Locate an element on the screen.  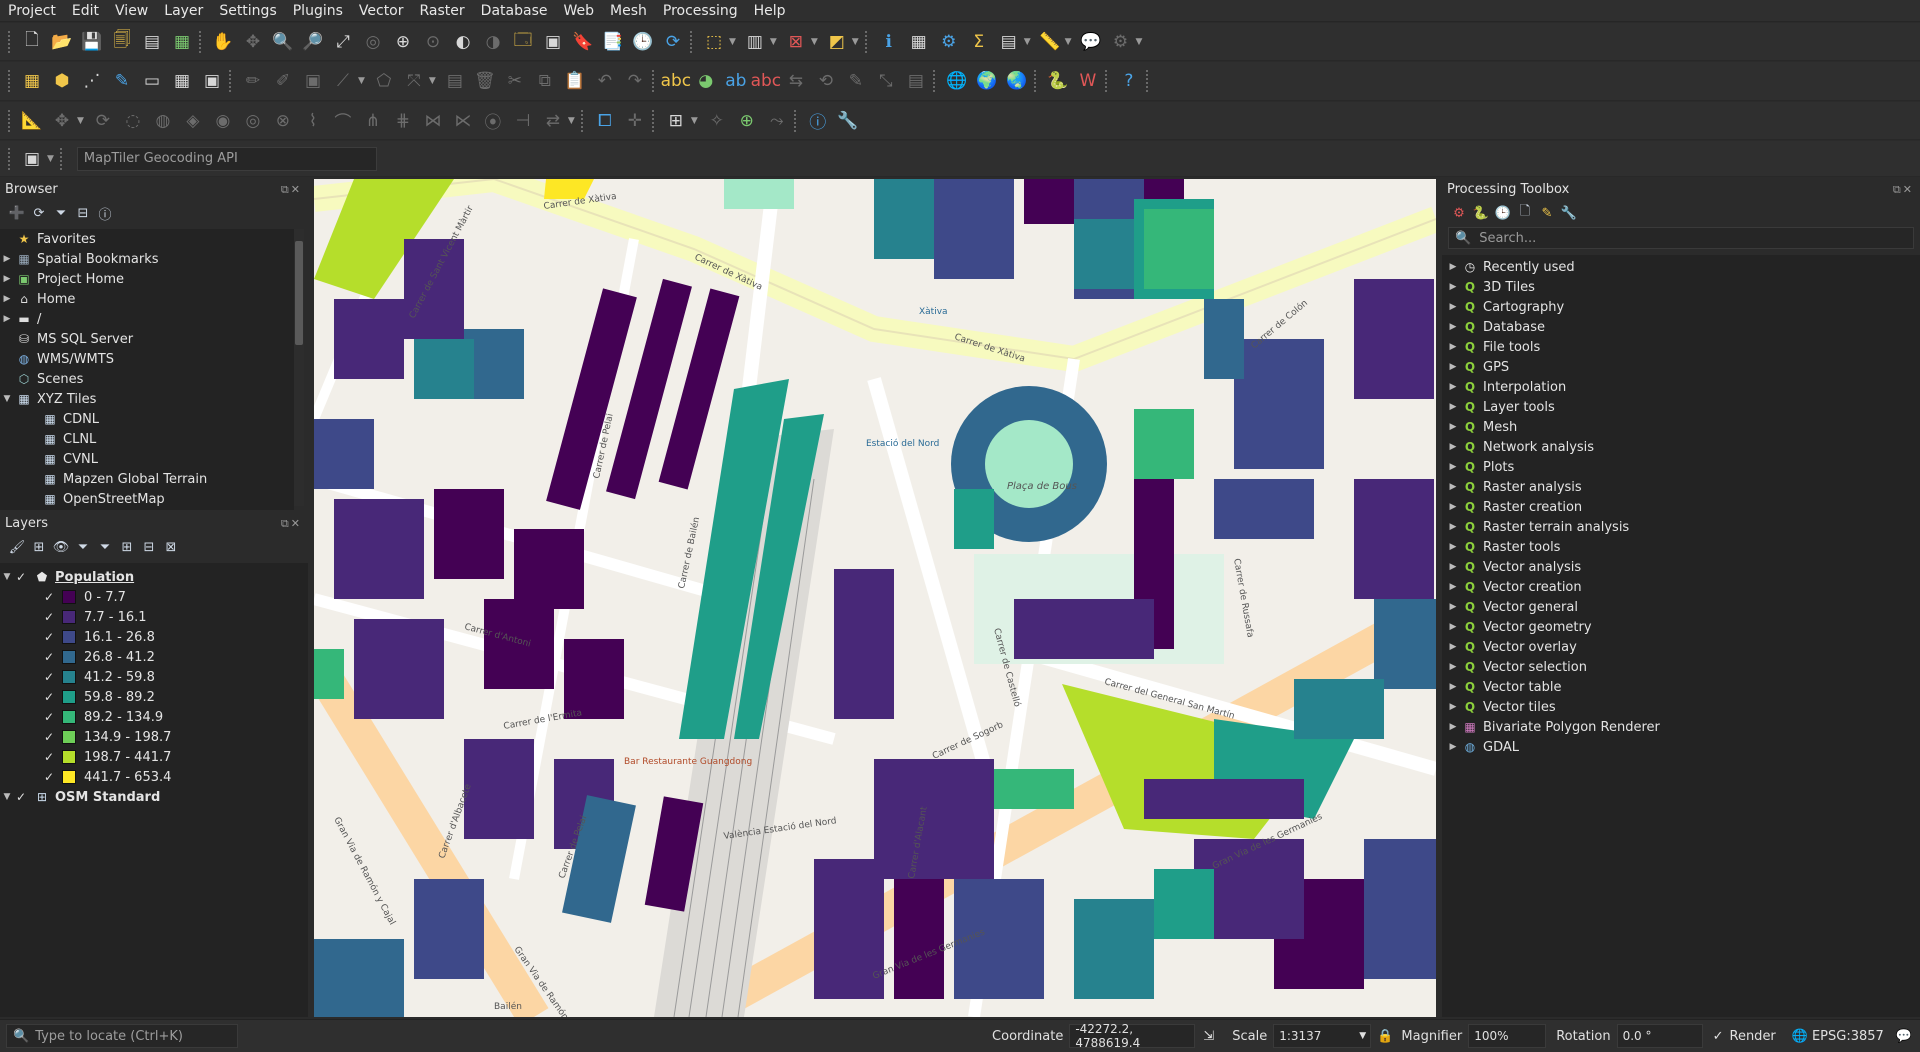
browser-item: ▶ ⌂ Home is located at coordinates (147, 299).